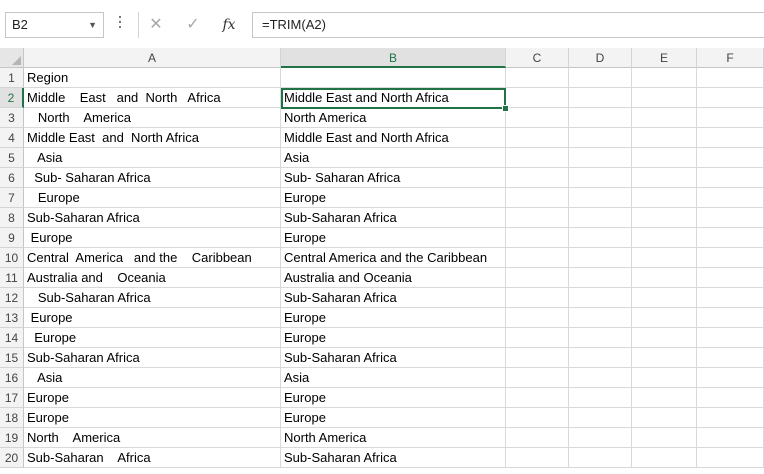 The width and height of the screenshot is (764, 474). What do you see at coordinates (730, 78) in the screenshot?
I see `cell-f1` at bounding box center [730, 78].